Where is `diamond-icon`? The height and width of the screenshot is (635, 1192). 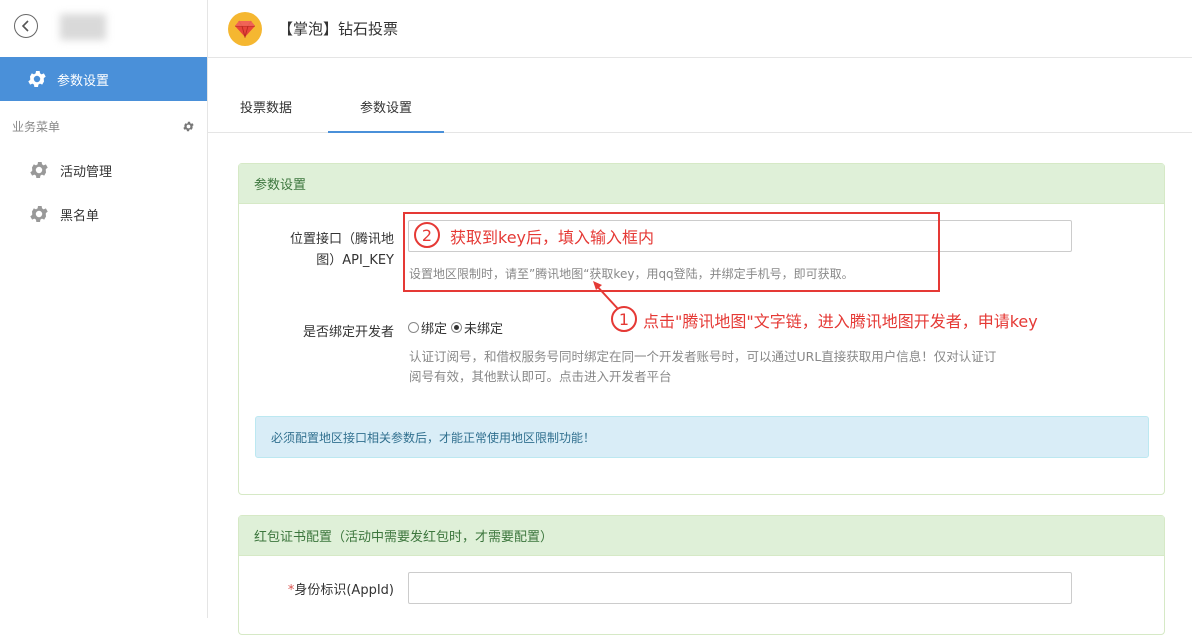 diamond-icon is located at coordinates (245, 28).